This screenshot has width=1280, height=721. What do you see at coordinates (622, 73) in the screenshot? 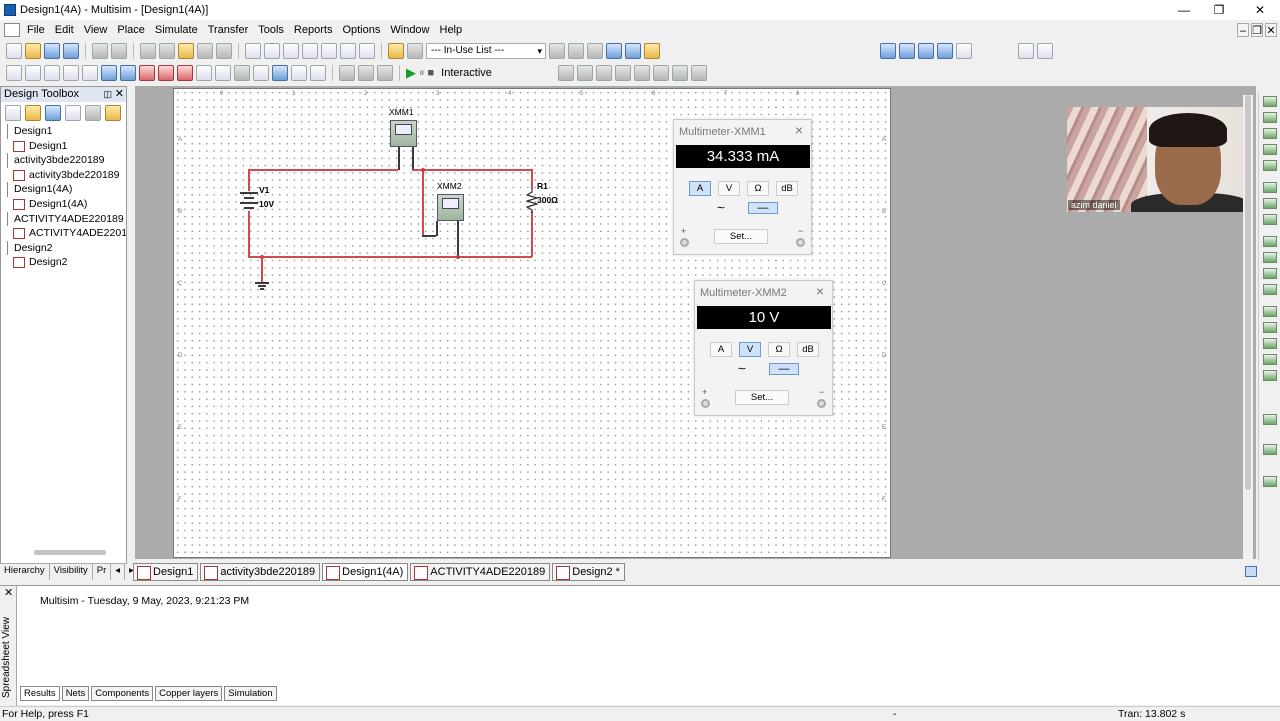
I see `probe-differential-icon` at bounding box center [622, 73].